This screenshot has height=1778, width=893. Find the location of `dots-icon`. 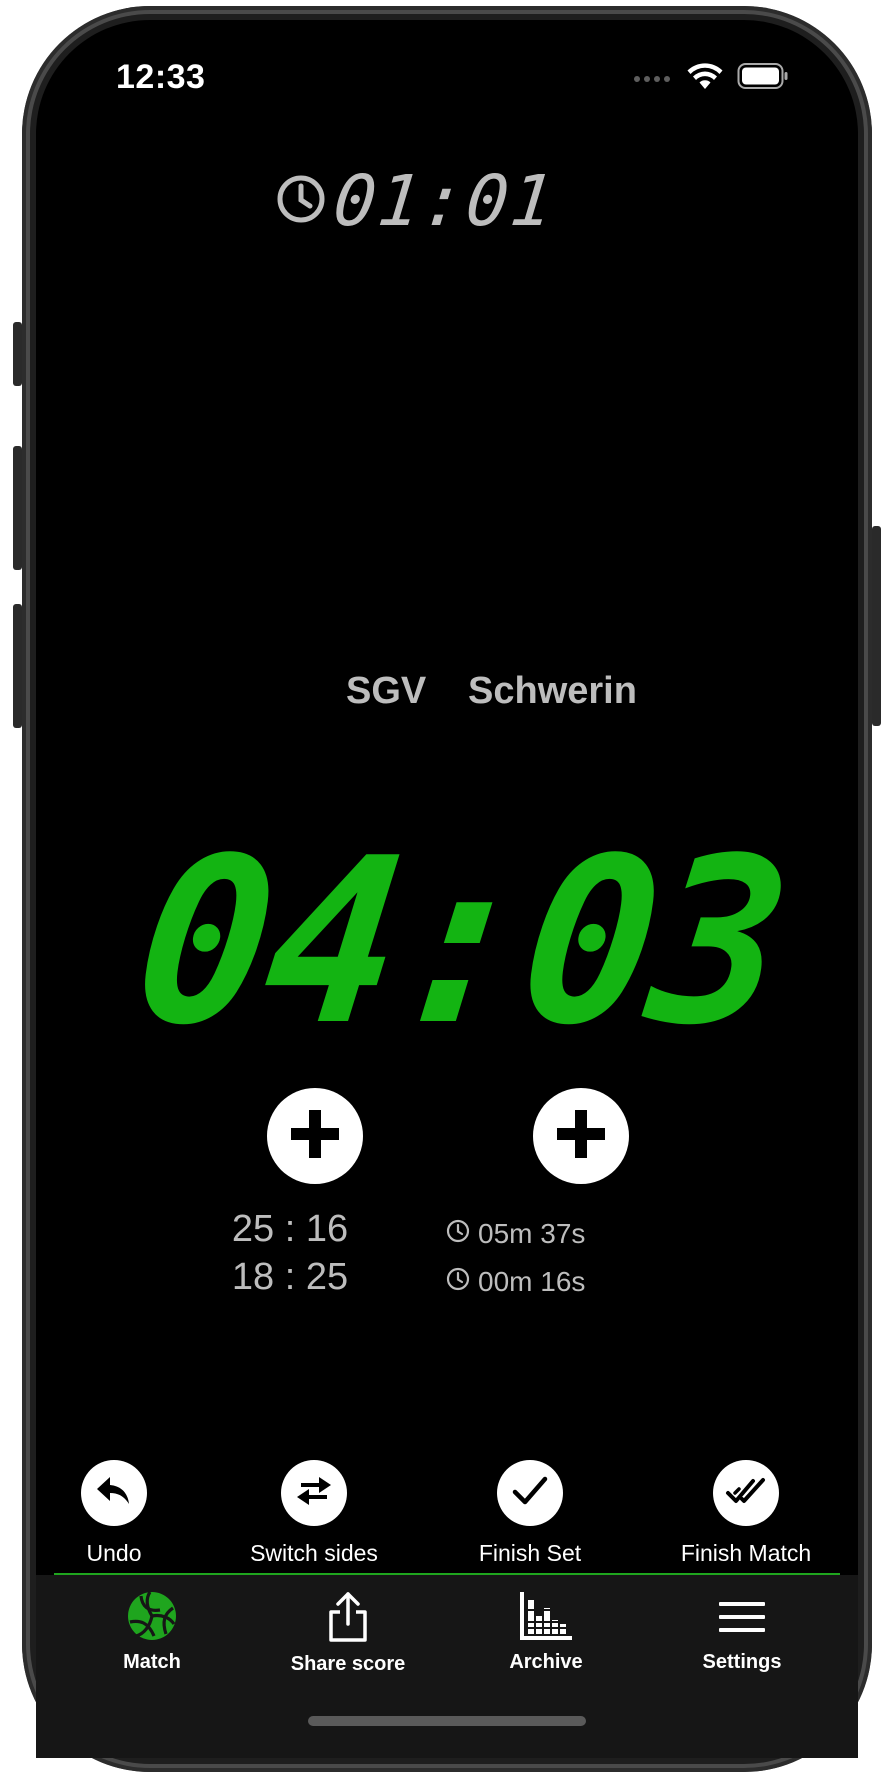

dots-icon is located at coordinates (653, 79).